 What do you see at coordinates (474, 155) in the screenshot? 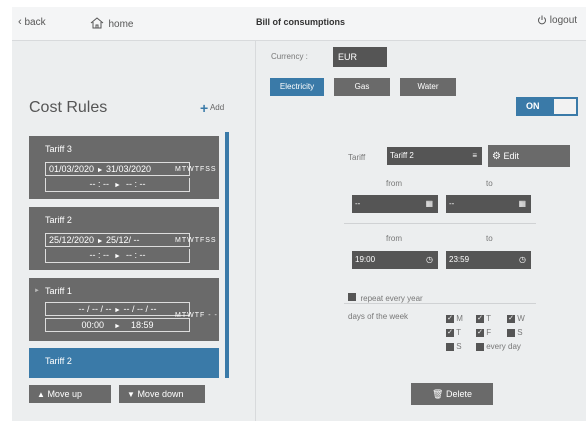
I see `list-icon: ≡` at bounding box center [474, 155].